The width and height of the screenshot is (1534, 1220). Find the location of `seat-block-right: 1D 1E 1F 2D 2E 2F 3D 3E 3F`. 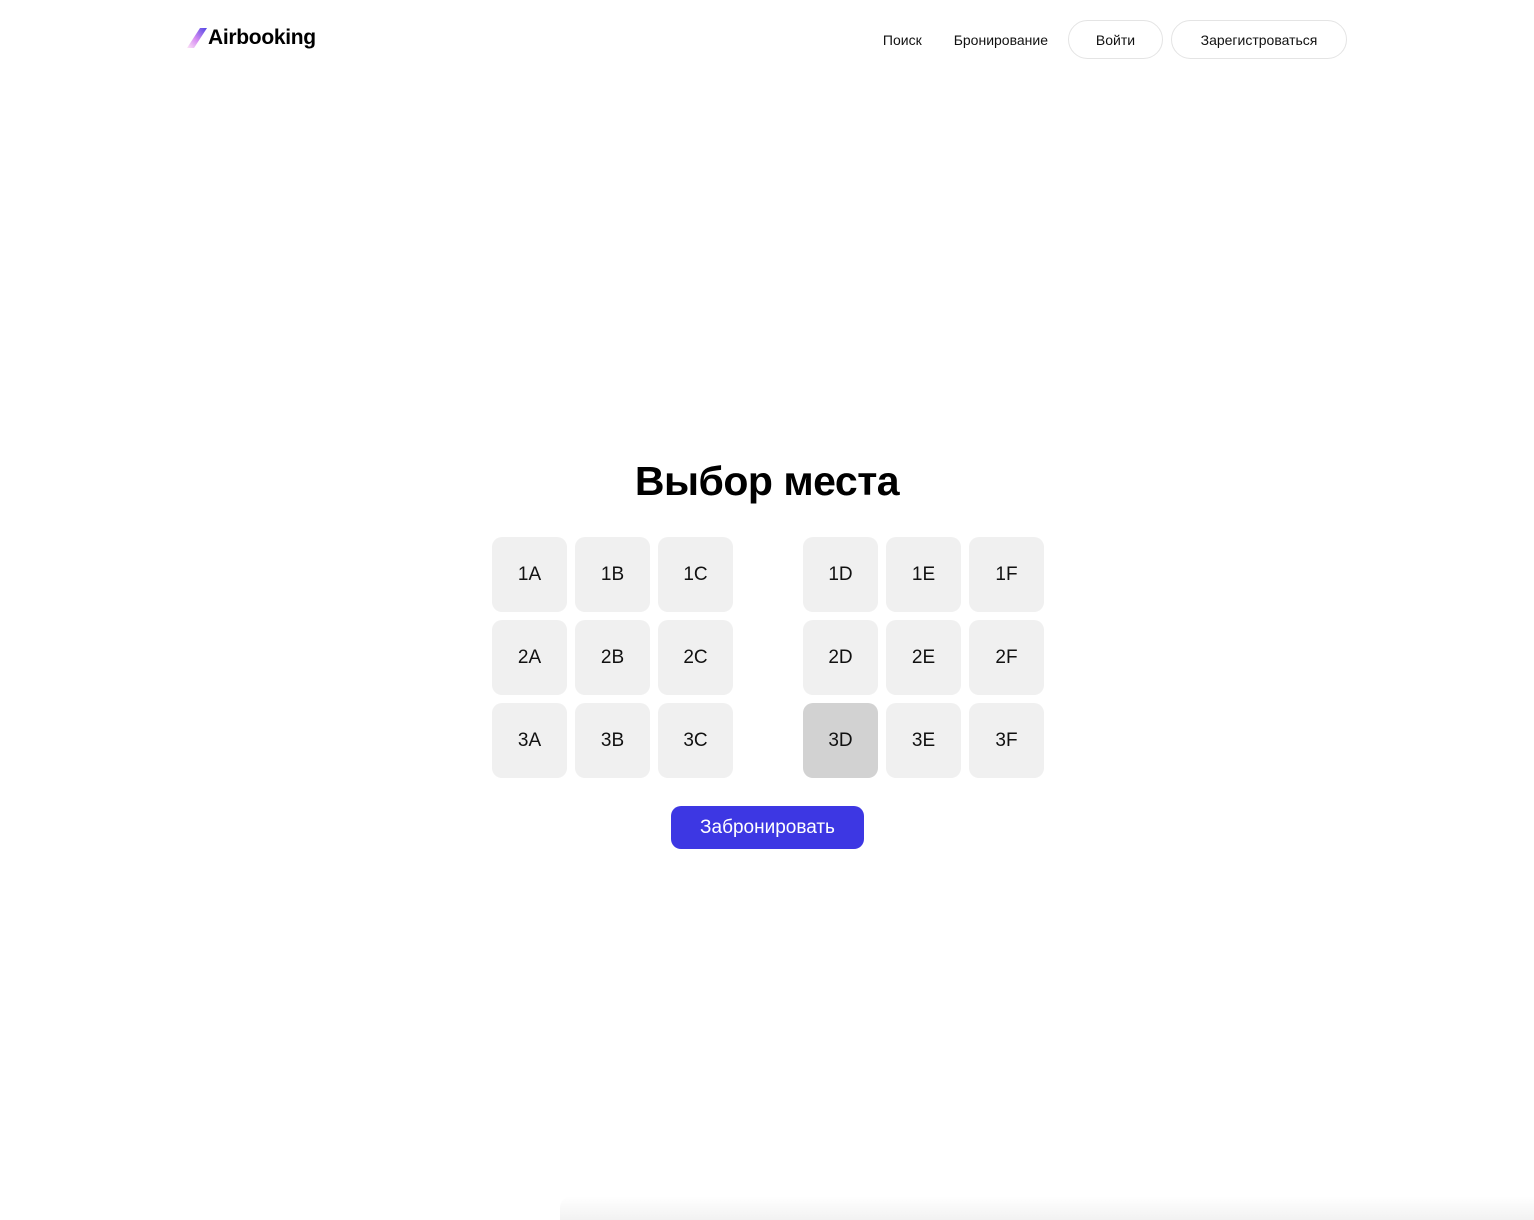

seat-block-right: 1D 1E 1F 2D 2E 2F 3D 3E 3F is located at coordinates (923, 657).